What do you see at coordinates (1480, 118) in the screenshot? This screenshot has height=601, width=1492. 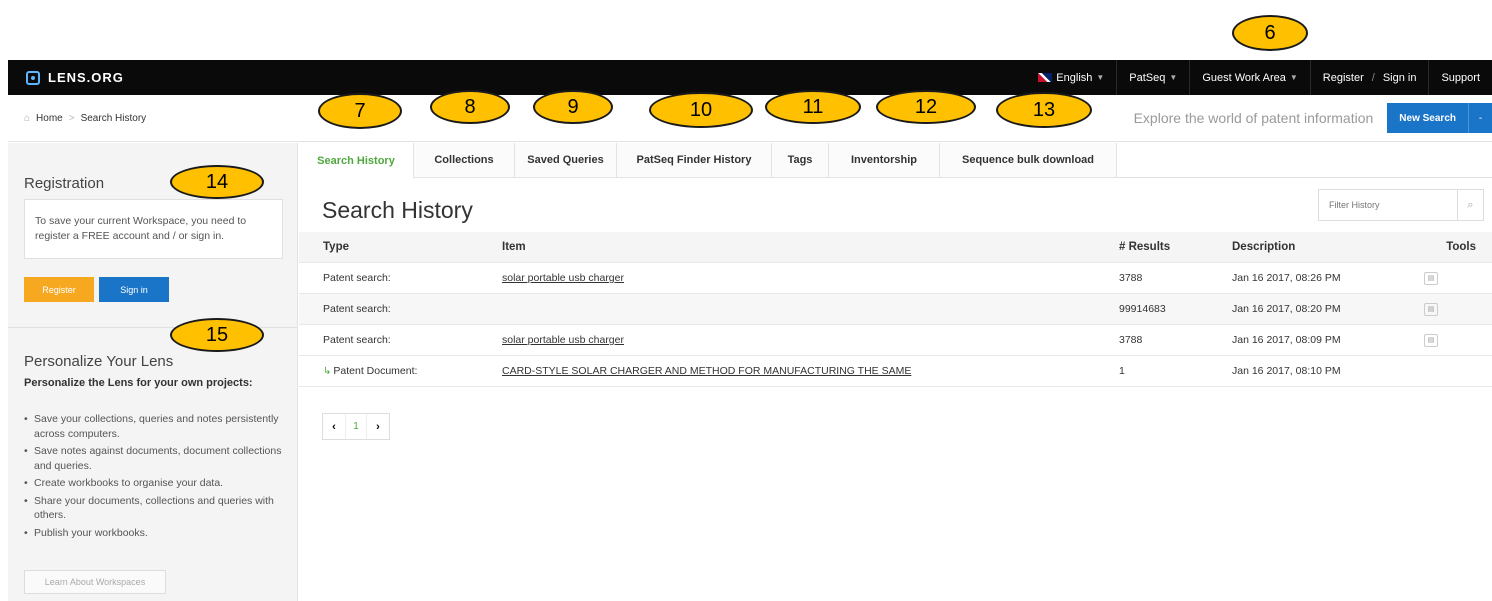 I see `new-search-dropdown-button: -` at bounding box center [1480, 118].